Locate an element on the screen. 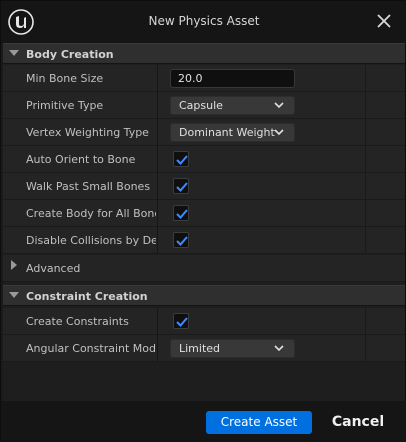 The image size is (406, 442). auto-orient-to-bone-checkbox is located at coordinates (181, 159).